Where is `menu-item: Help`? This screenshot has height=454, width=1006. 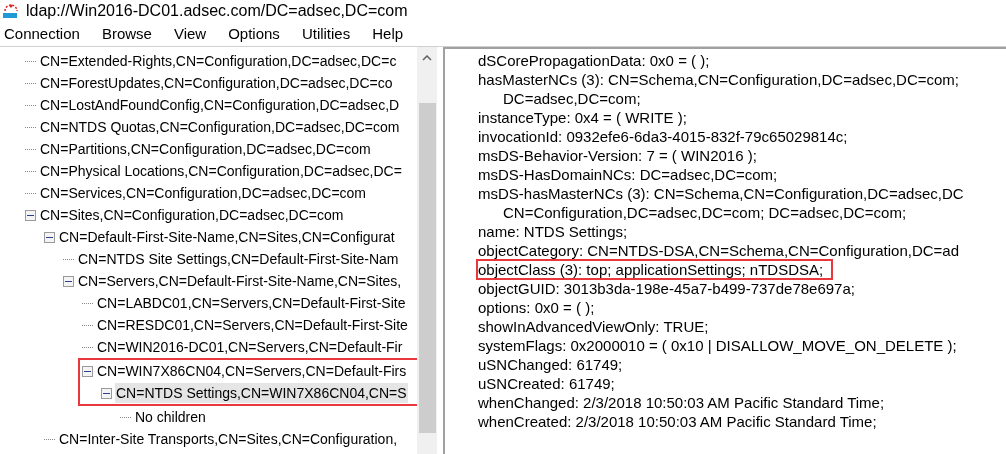
menu-item: Help is located at coordinates (395, 34).